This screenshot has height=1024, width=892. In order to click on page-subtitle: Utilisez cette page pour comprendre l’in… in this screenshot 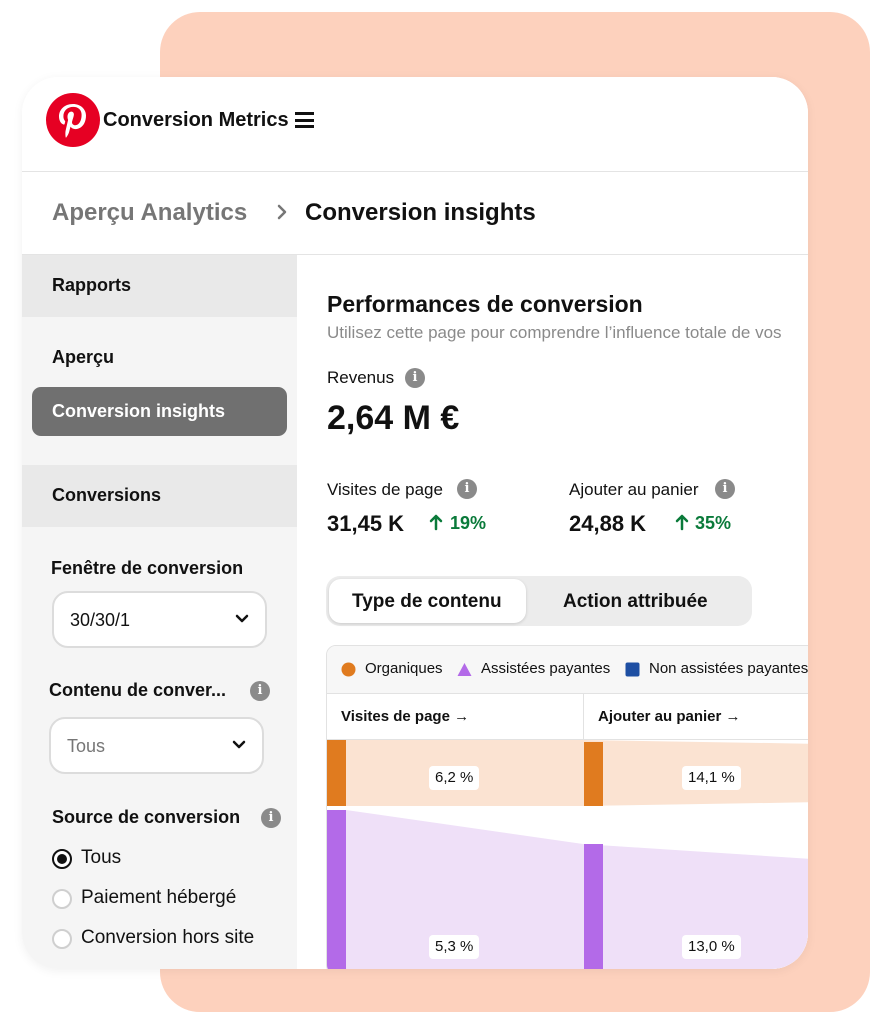, I will do `click(554, 332)`.